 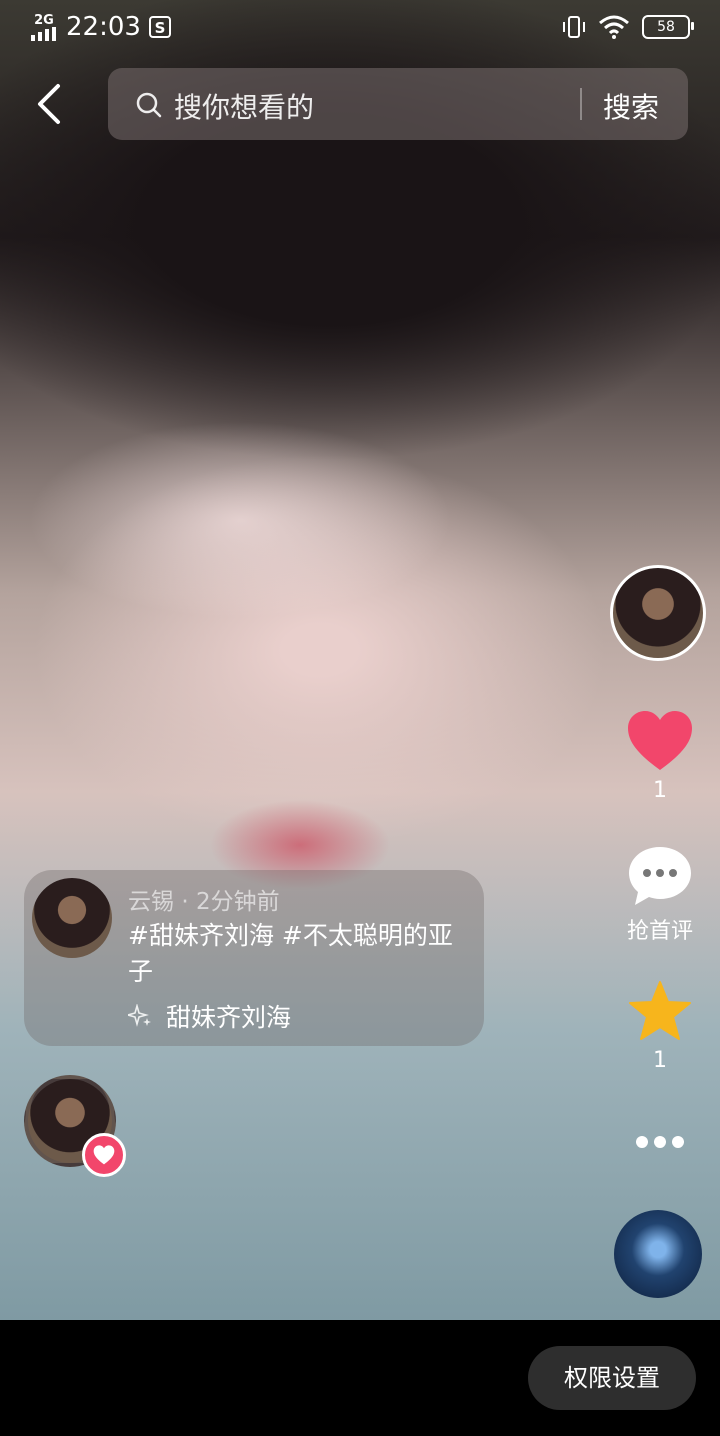 I want to click on like-button: 1, so click(x=660, y=756).